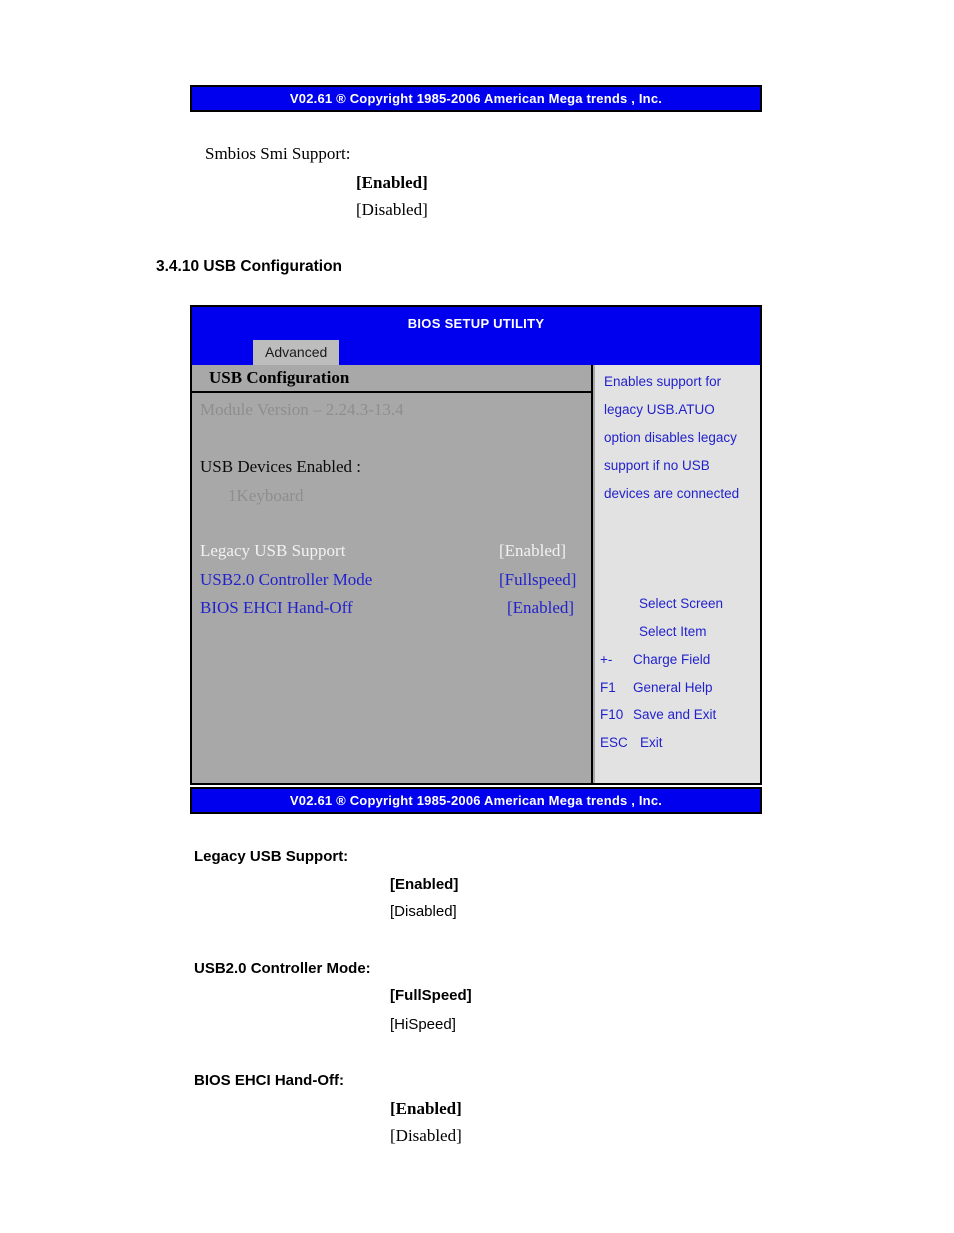 This screenshot has width=954, height=1233. Describe the element at coordinates (675, 714) in the screenshot. I see `legend-label-save-and-exit: Save and Exit` at that location.